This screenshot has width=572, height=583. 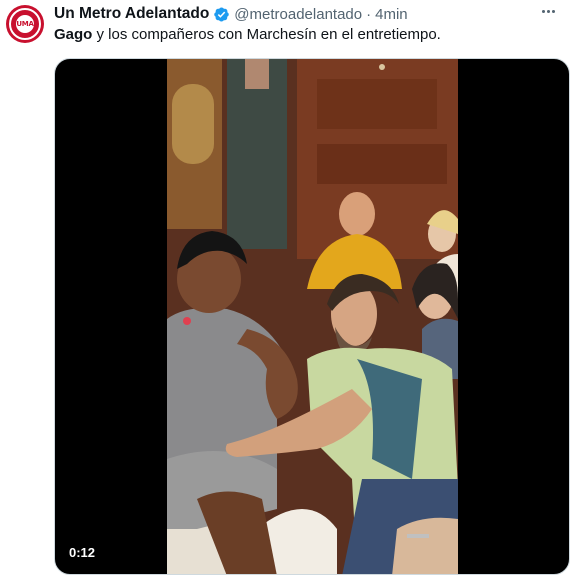 I want to click on verified-badge-icon, so click(x=221, y=14).